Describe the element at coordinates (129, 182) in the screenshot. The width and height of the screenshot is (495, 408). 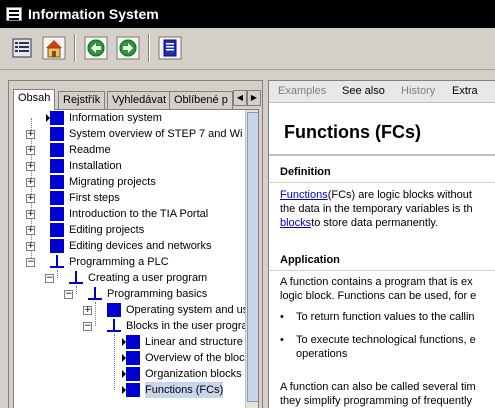
I see `tree-item: + Migrating projects` at that location.